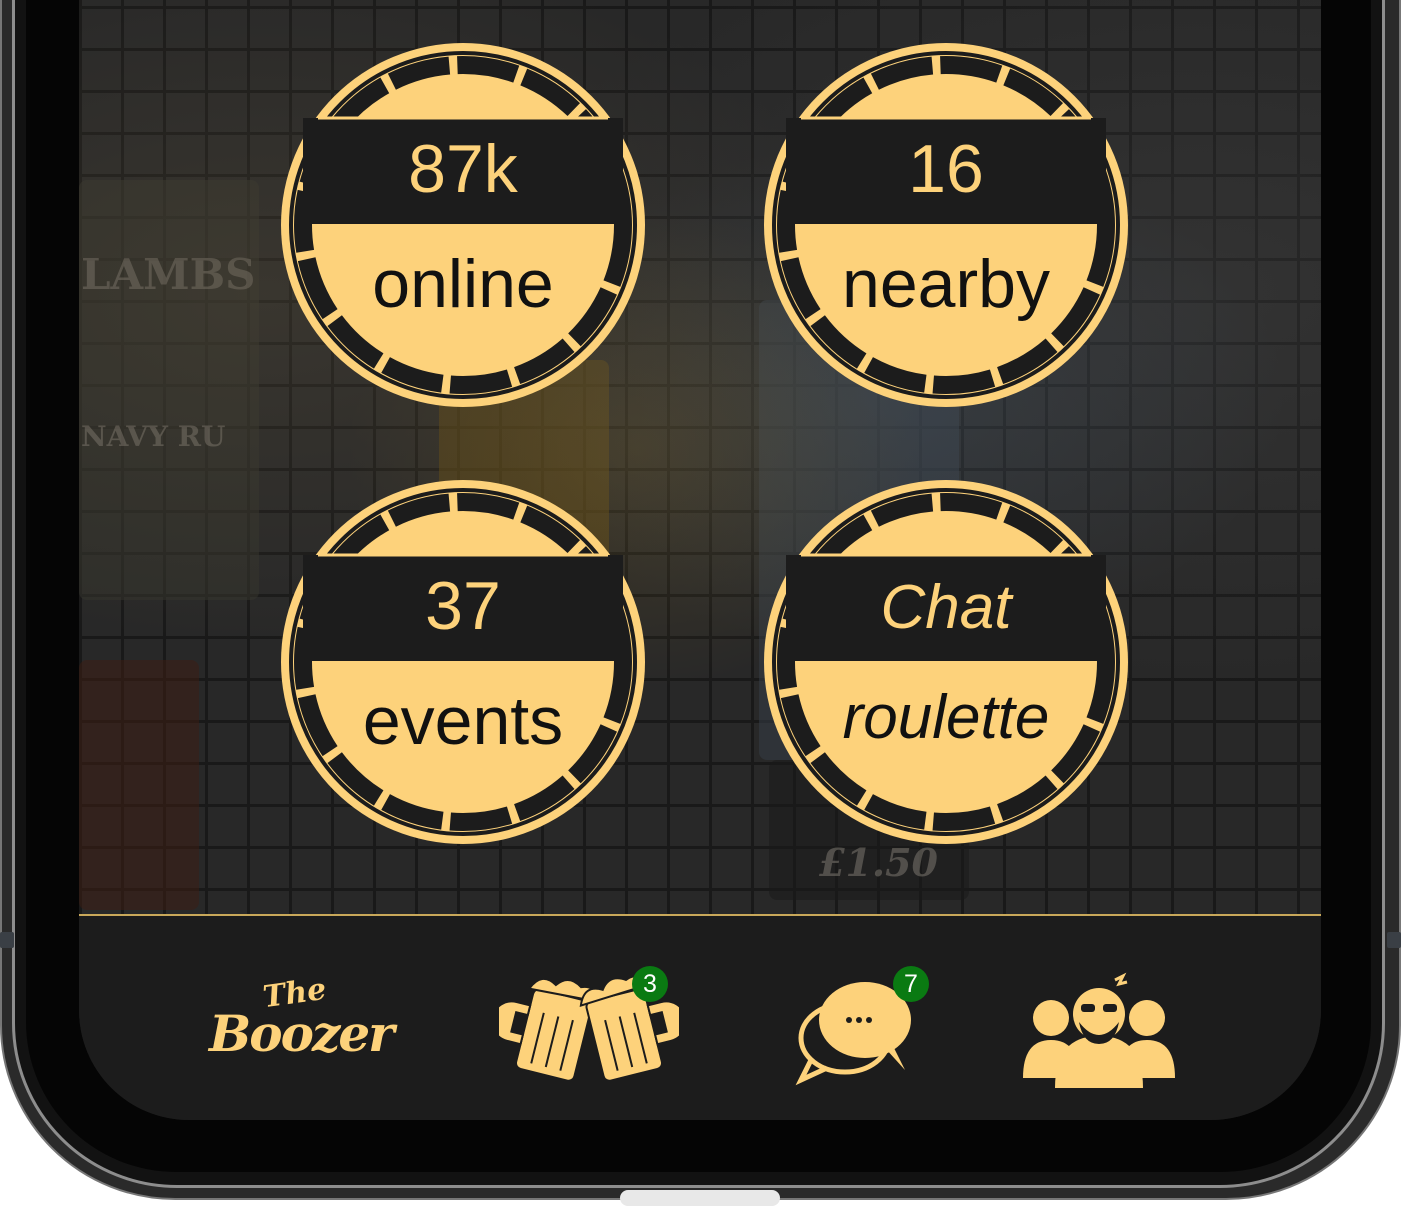 The width and height of the screenshot is (1401, 1206). I want to click on tab-friends, so click(1104, 1018).